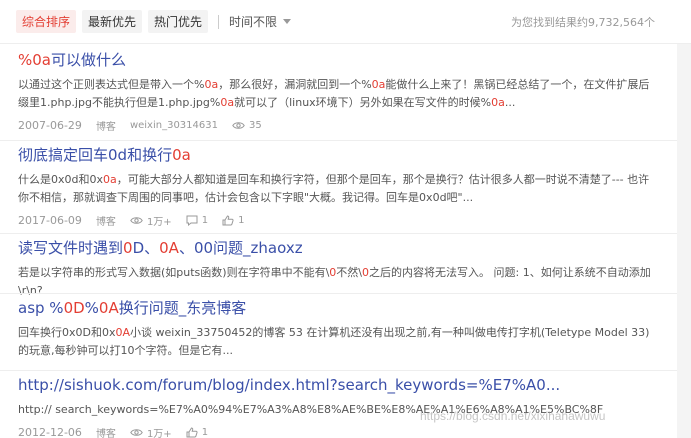 This screenshot has height=438, width=691. I want to click on result-title-link: 读写文件时遇到0D、0A、00问题_zhaoxz, so click(338, 248).